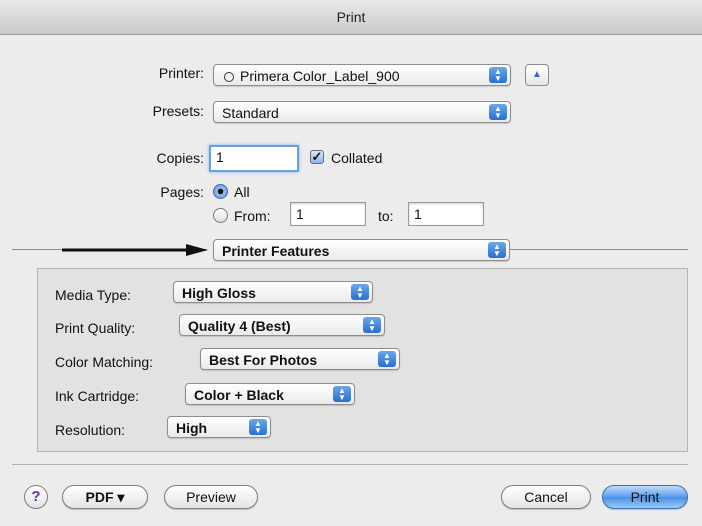 The height and width of the screenshot is (526, 702). I want to click on ink-cartridge-value: Color + Black, so click(239, 395).